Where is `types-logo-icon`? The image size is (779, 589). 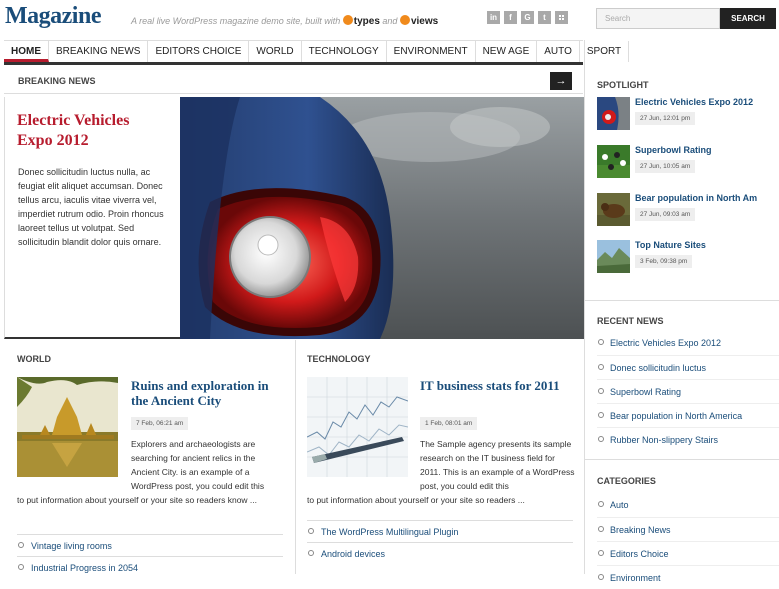 types-logo-icon is located at coordinates (347, 20).